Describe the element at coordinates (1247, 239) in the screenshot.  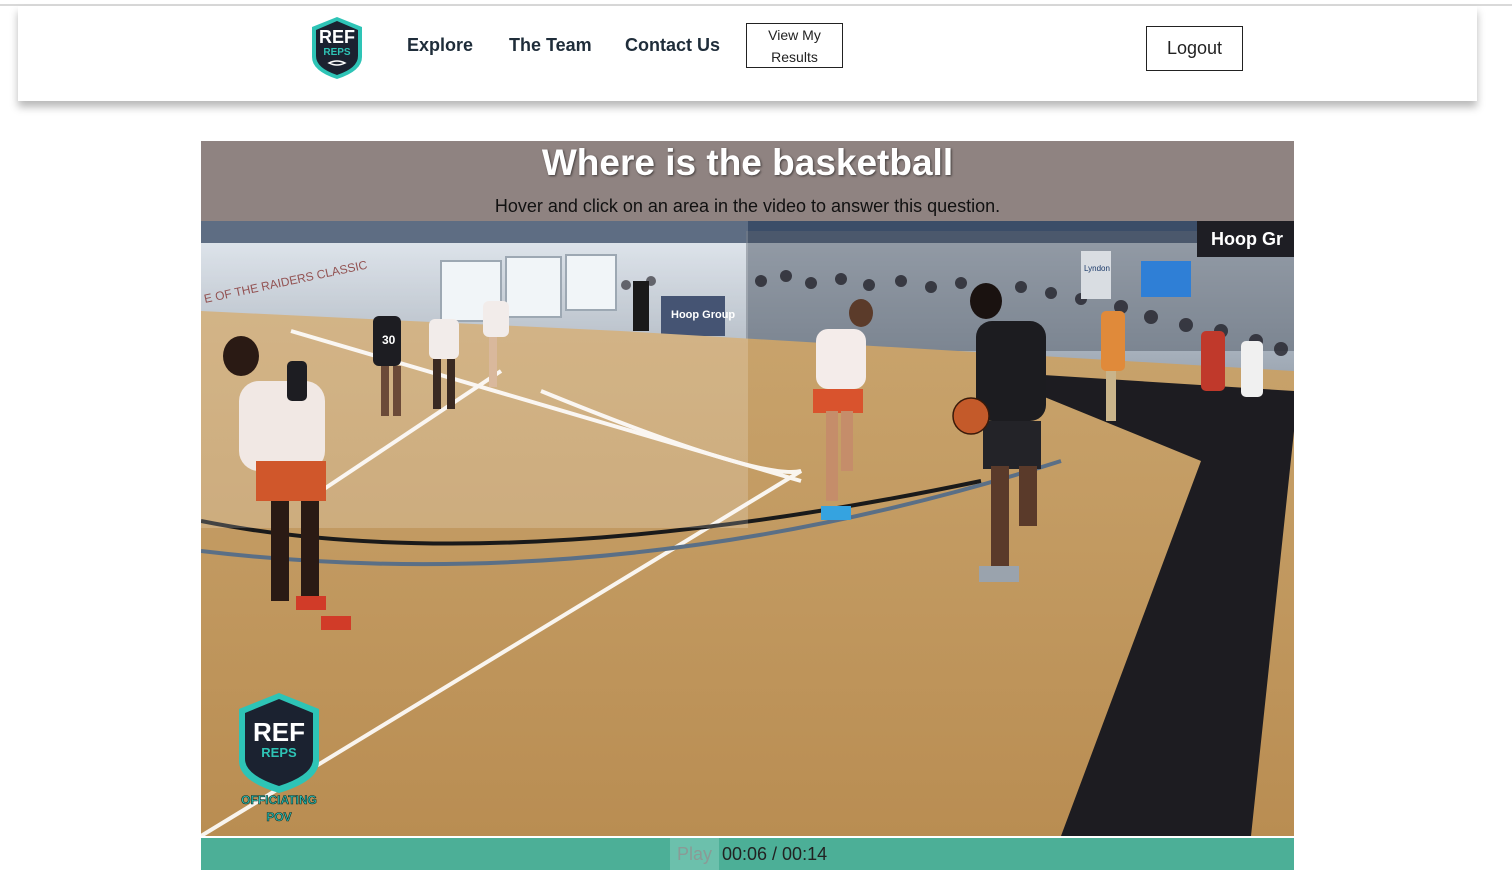
I see `hoop-group-banner-text: Hoop Gr` at that location.